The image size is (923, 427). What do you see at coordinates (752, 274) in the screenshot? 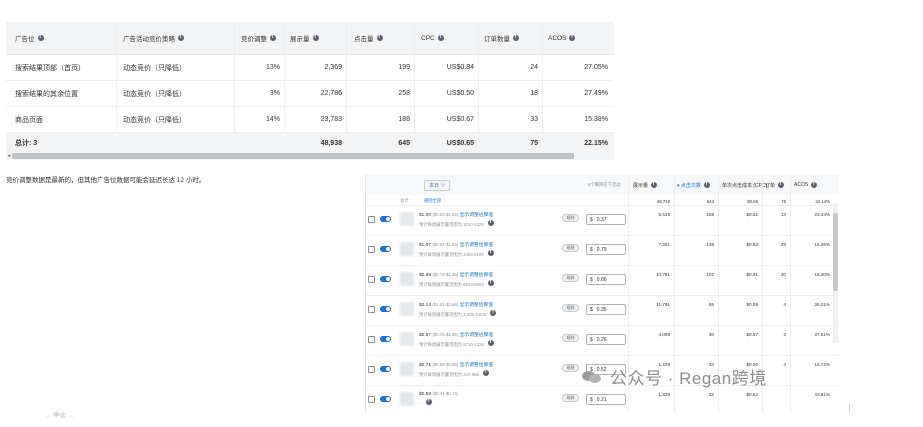
I see `cpc: $0.91` at bounding box center [752, 274].